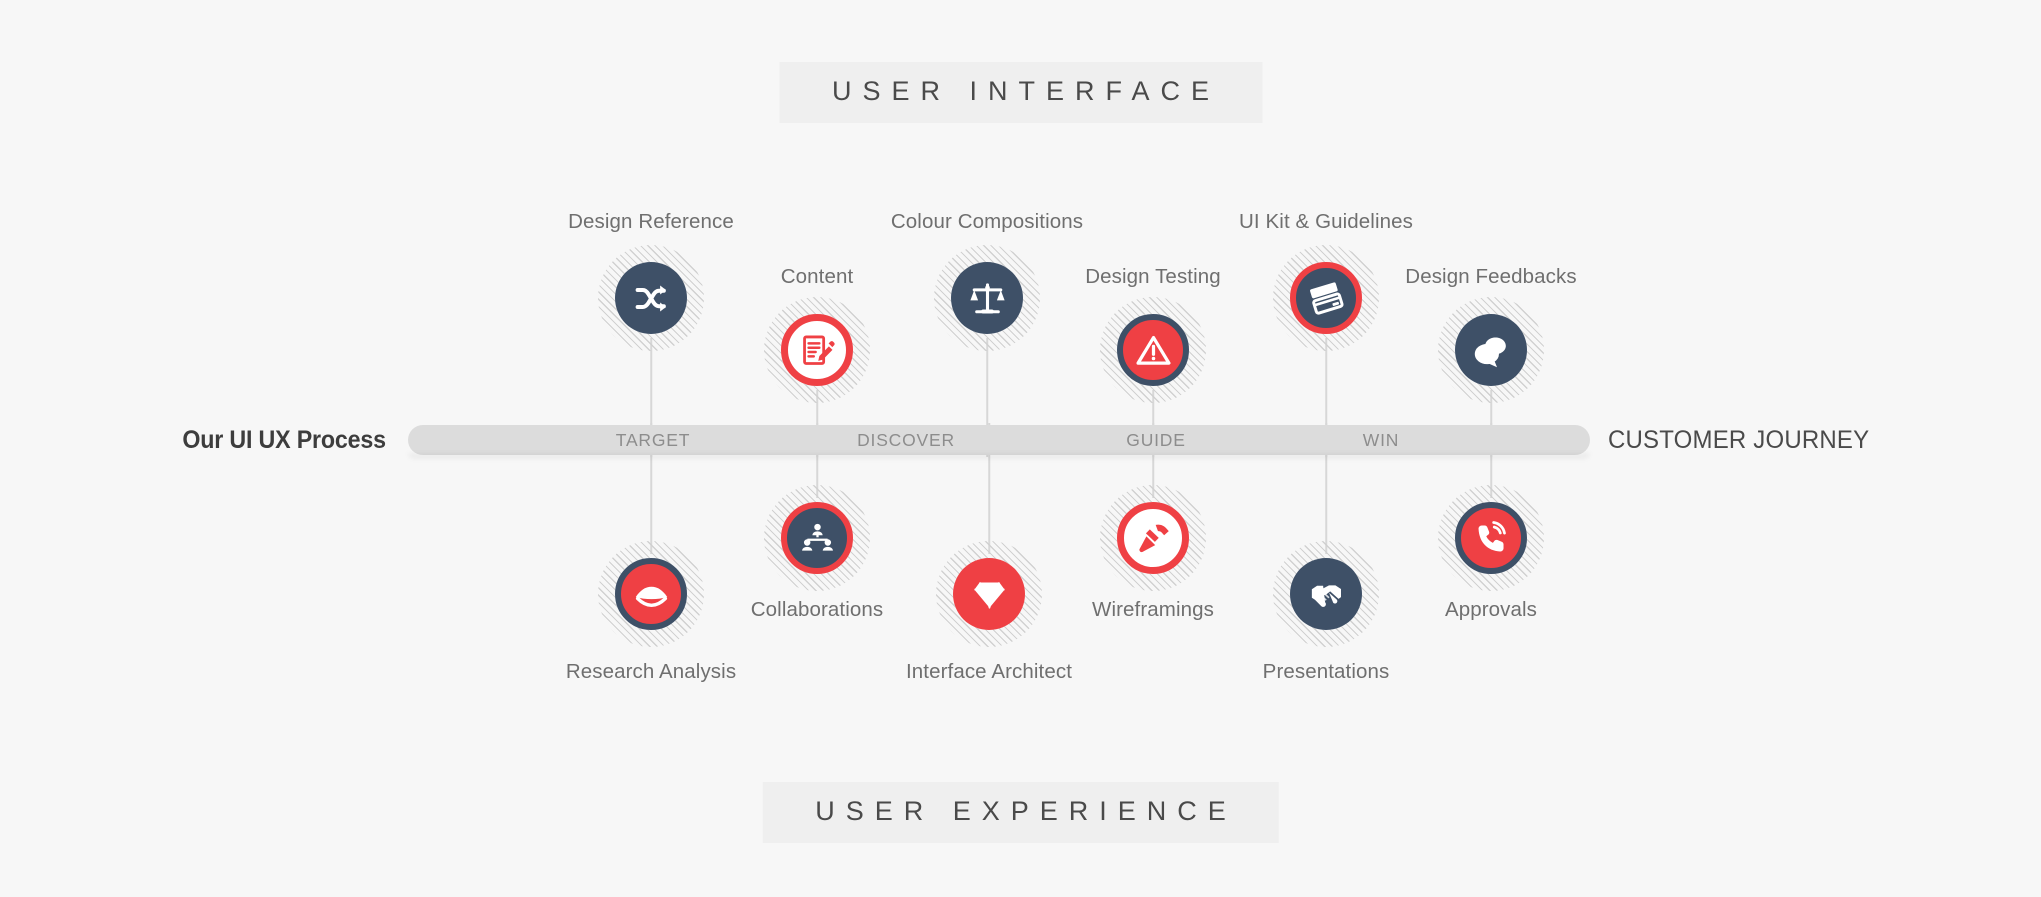 The height and width of the screenshot is (897, 2041). I want to click on diamond-icon, so click(989, 594).